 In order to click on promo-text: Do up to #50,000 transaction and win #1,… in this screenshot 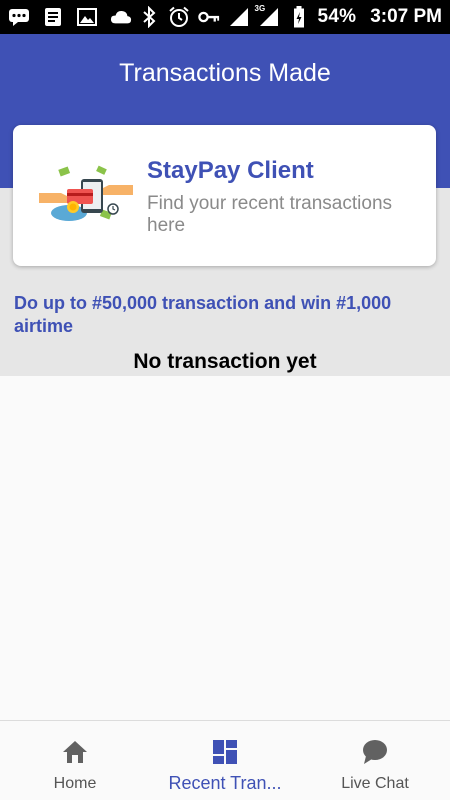, I will do `click(203, 314)`.